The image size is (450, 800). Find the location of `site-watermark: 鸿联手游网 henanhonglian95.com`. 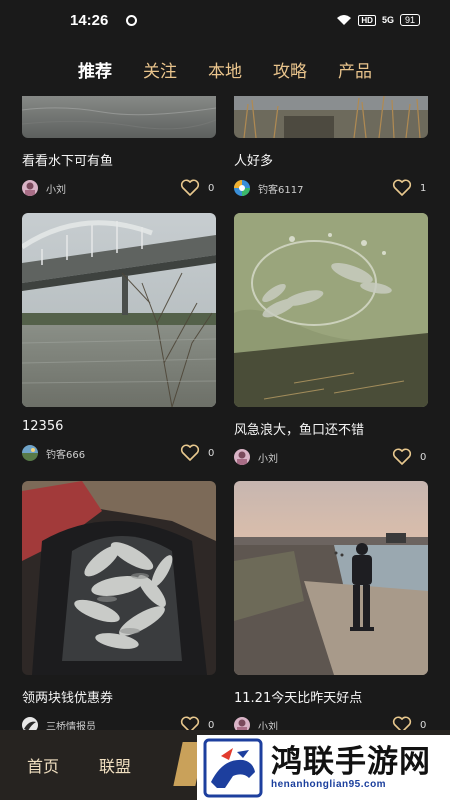

site-watermark: 鸿联手游网 henanhonglian95.com is located at coordinates (323, 767).